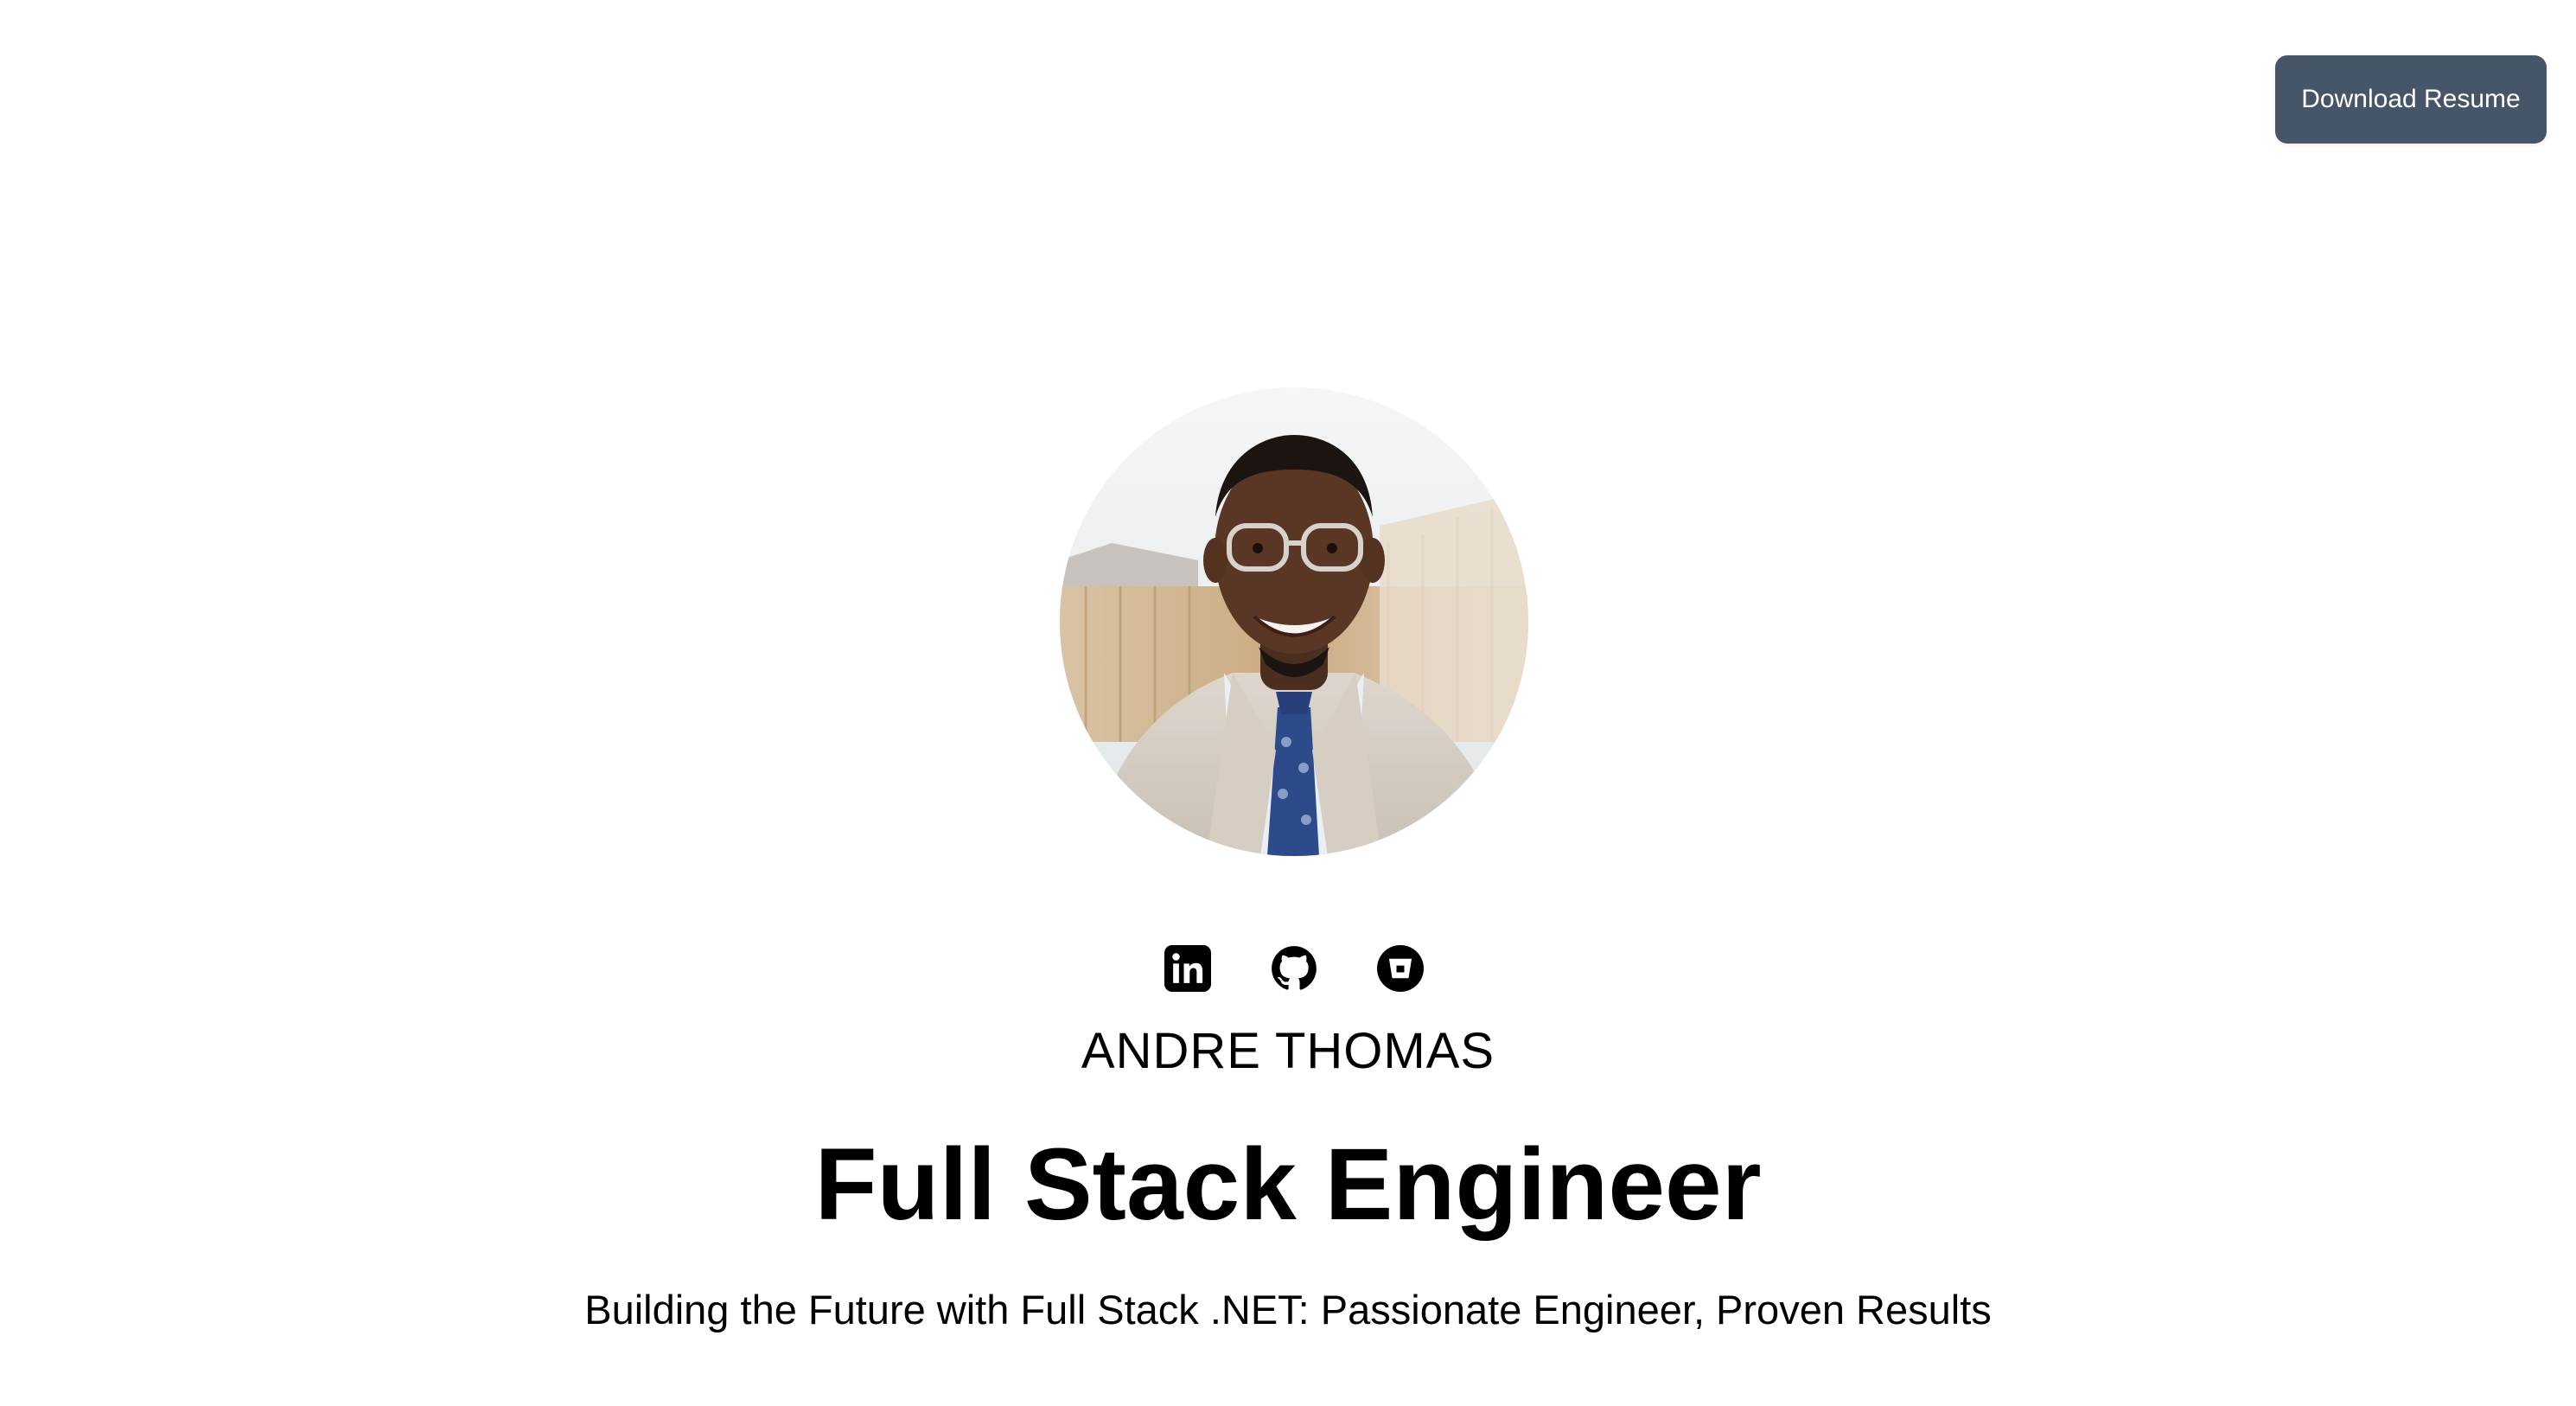 This screenshot has width=2576, height=1406. I want to click on social-links, so click(1294, 968).